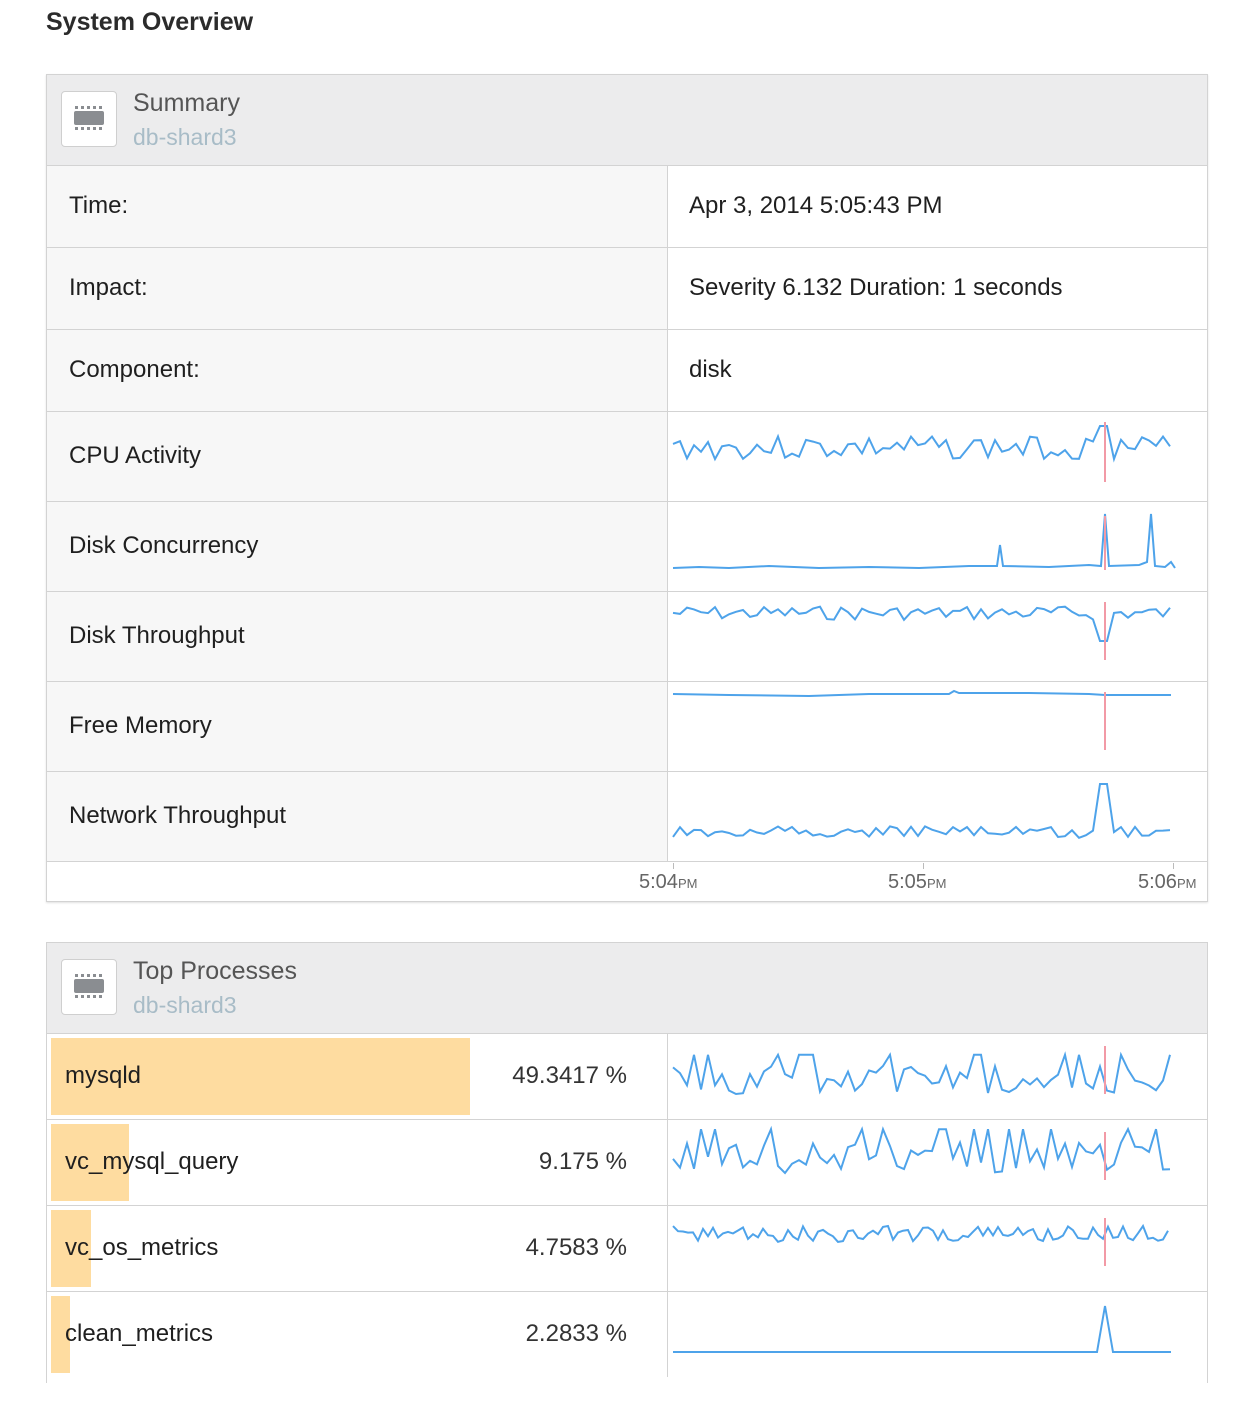 This screenshot has width=1236, height=1404. Describe the element at coordinates (152, 1161) in the screenshot. I see `process-name: vc_mysql_query` at that location.